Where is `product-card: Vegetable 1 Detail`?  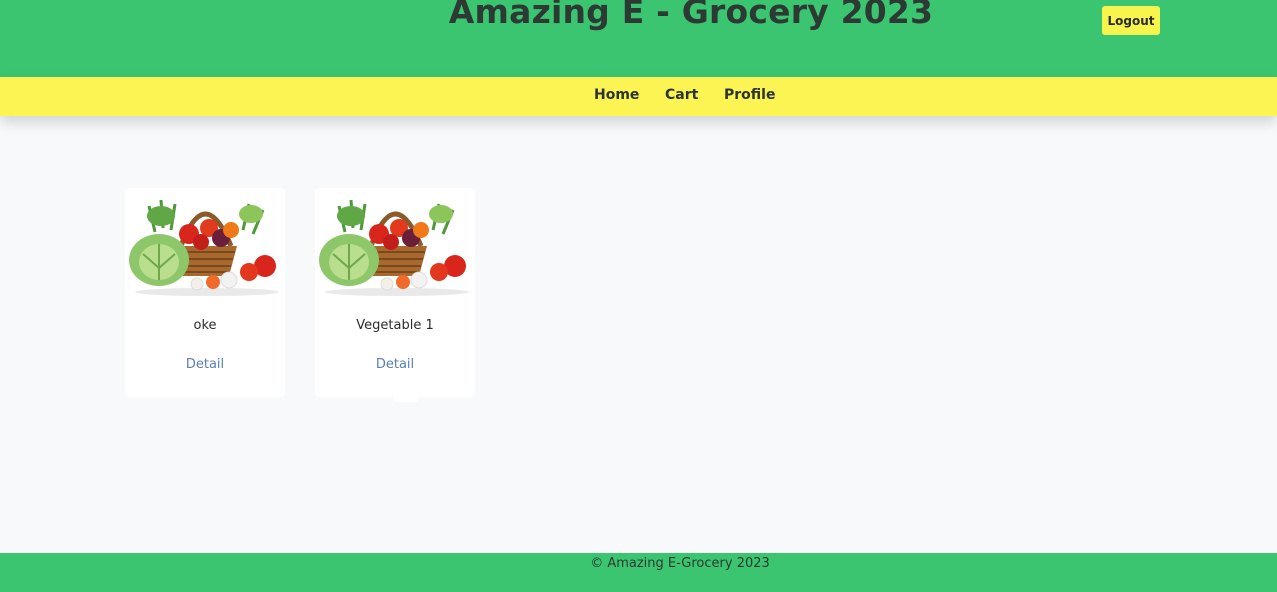
product-card: Vegetable 1 Detail is located at coordinates (395, 292).